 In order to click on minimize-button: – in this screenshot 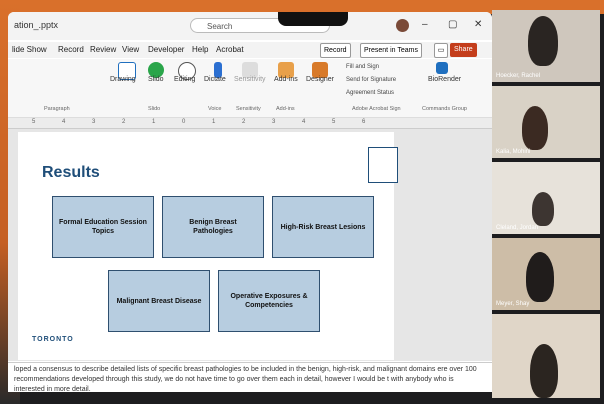, I will do `click(425, 24)`.